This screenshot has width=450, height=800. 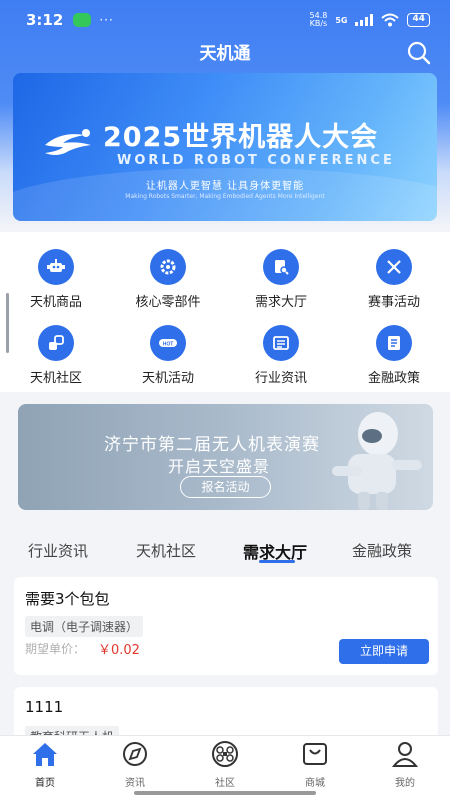 What do you see at coordinates (44, 707) in the screenshot?
I see `demand-title: 1111` at bounding box center [44, 707].